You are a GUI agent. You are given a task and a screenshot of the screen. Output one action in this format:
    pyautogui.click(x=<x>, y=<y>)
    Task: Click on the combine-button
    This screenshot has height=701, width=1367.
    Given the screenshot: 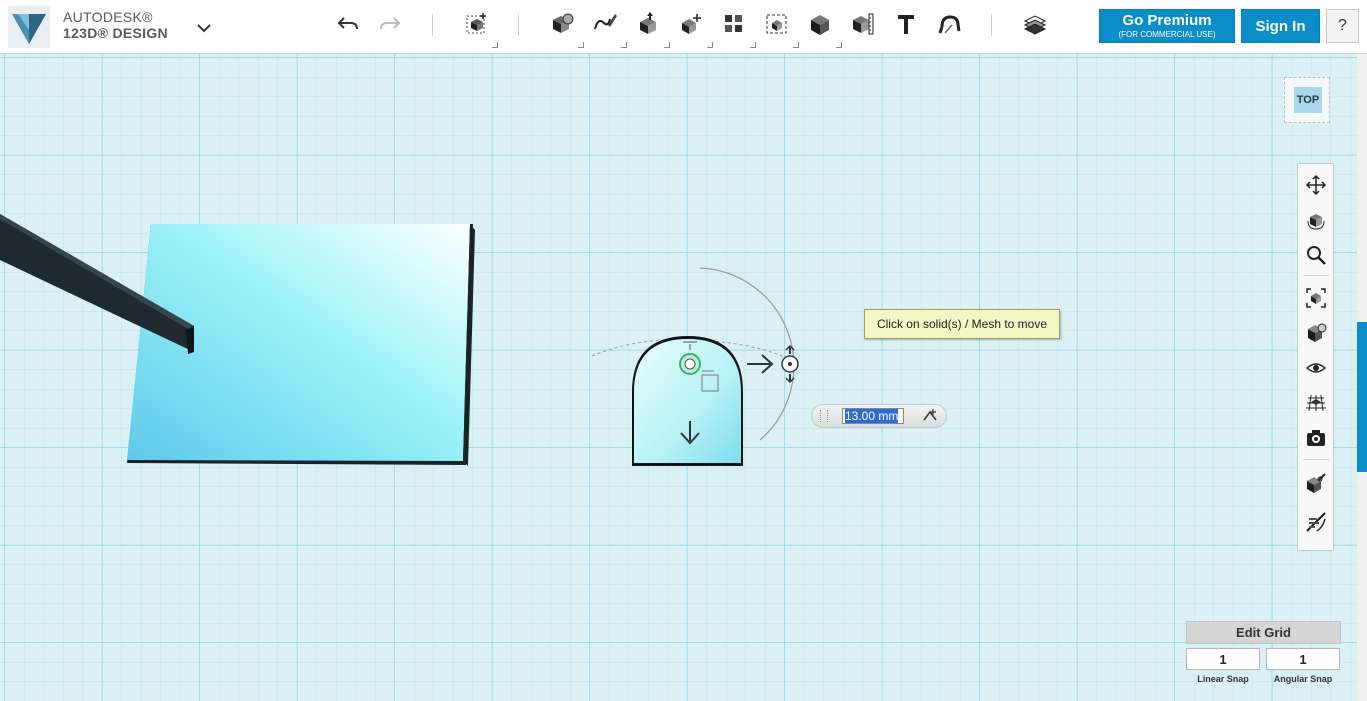 What is the action you would take?
    pyautogui.click(x=820, y=24)
    